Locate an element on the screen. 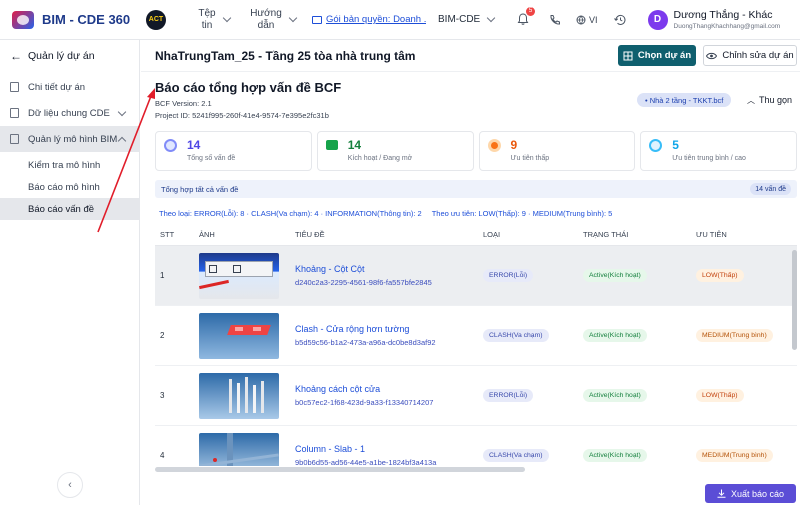 This screenshot has height=505, width=800. issue-title: Khoảng - Cột Cột is located at coordinates (389, 269).